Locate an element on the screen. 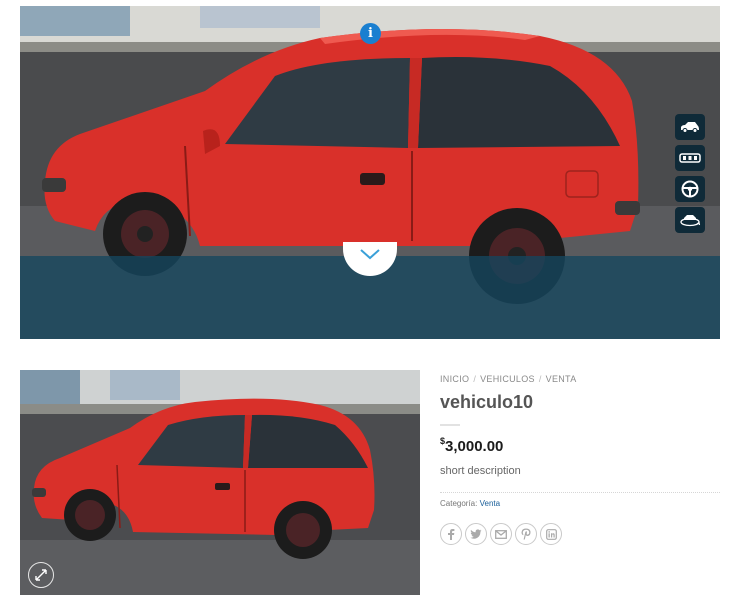 The image size is (729, 598). facebook-share-button is located at coordinates (451, 534).